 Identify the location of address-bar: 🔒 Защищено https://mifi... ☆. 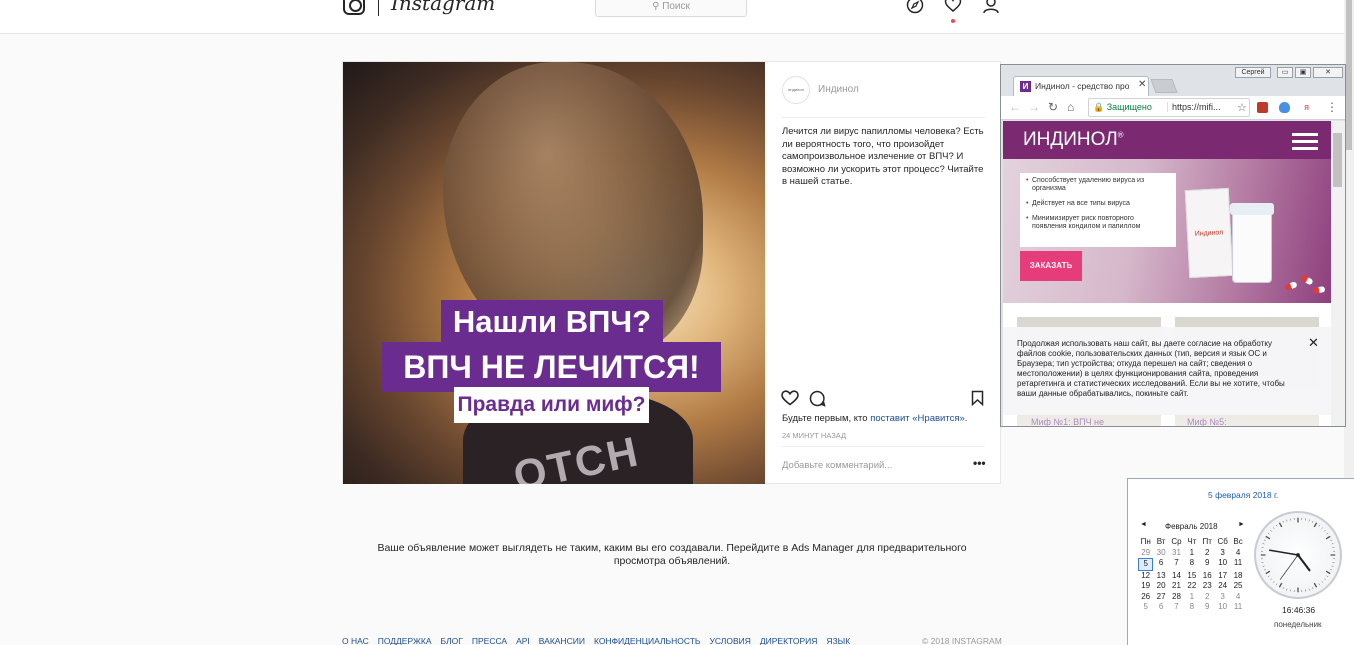
(1169, 107).